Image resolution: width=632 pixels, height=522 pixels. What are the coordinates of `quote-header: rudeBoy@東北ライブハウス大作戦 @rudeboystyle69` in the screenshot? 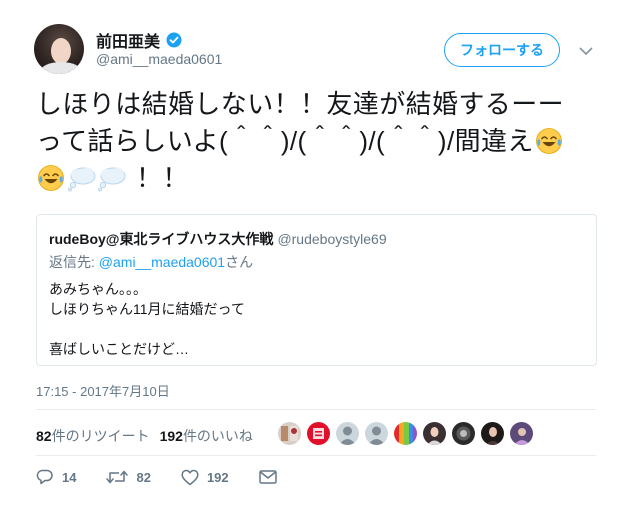 It's located at (218, 239).